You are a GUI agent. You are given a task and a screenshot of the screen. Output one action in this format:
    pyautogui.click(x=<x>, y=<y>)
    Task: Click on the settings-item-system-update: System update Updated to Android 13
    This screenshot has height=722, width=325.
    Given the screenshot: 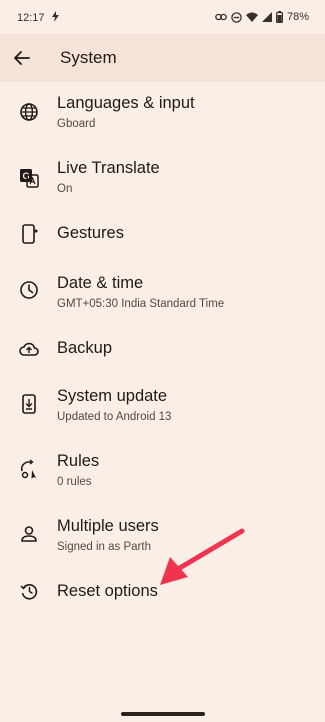 What is the action you would take?
    pyautogui.click(x=162, y=406)
    